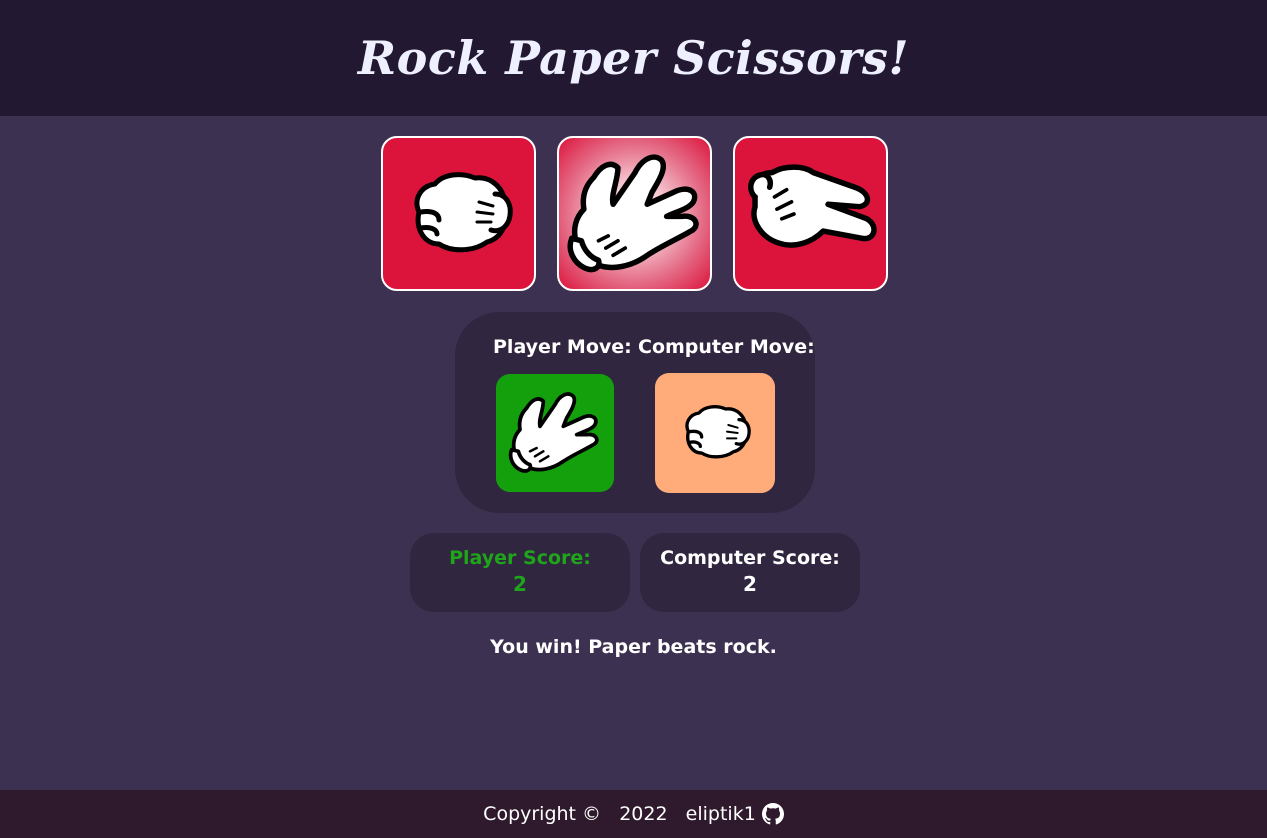 This screenshot has width=1267, height=838. What do you see at coordinates (635, 412) in the screenshot?
I see `move-panel: Player Move: Computer Move:` at bounding box center [635, 412].